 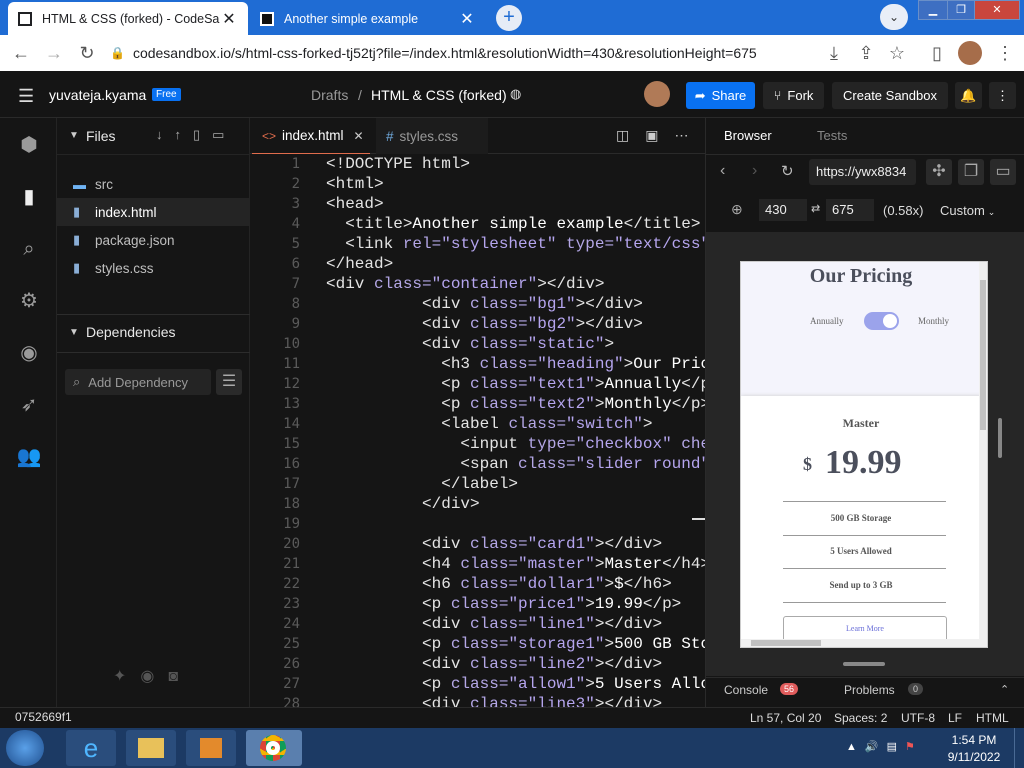 I want to click on new-folder-icon: ▭, so click(x=224, y=134).